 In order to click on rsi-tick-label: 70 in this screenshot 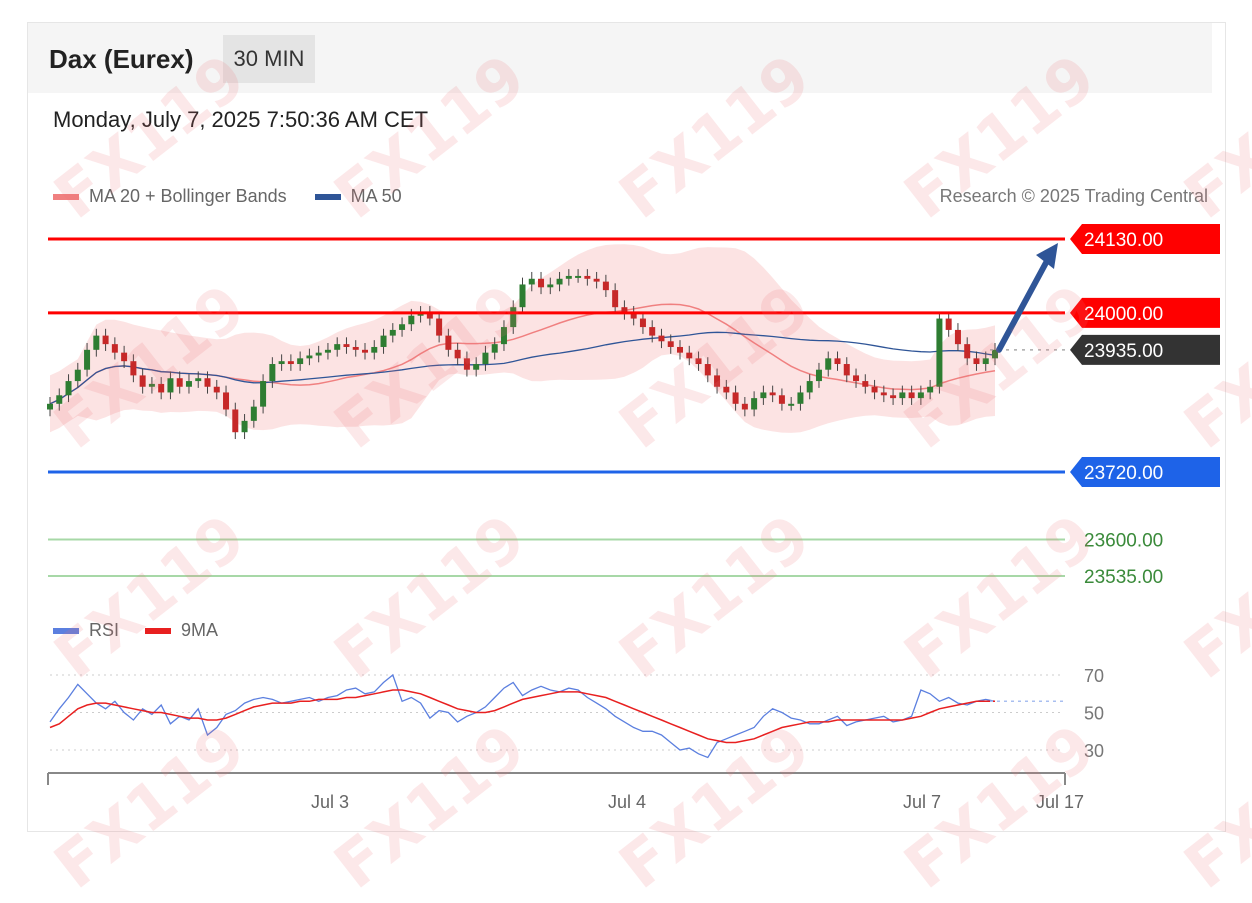, I will do `click(1094, 676)`.